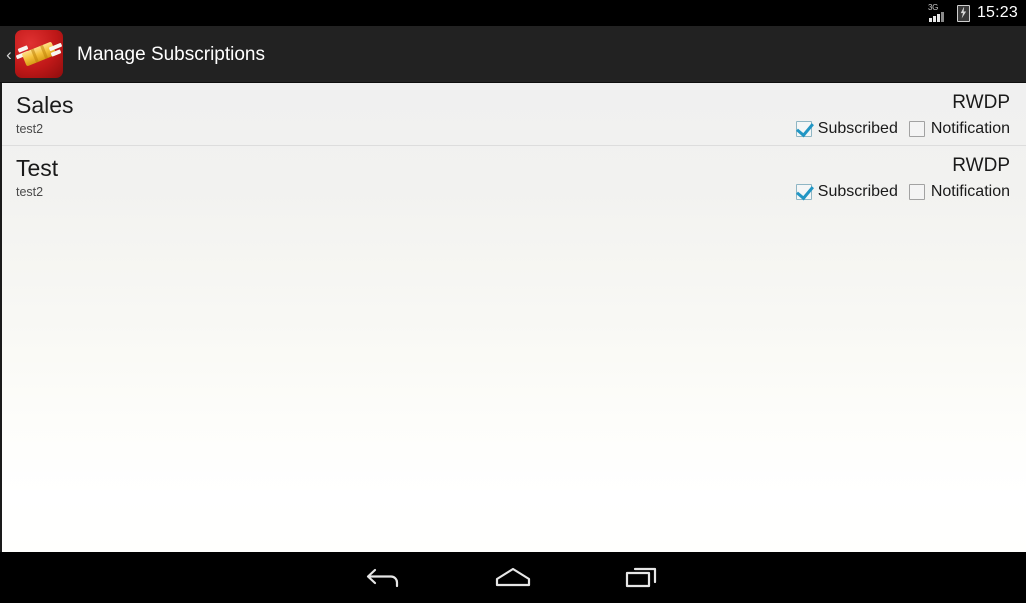 The height and width of the screenshot is (603, 1026). Describe the element at coordinates (513, 54) in the screenshot. I see `action-bar: ‹ Manage Subscriptions` at that location.